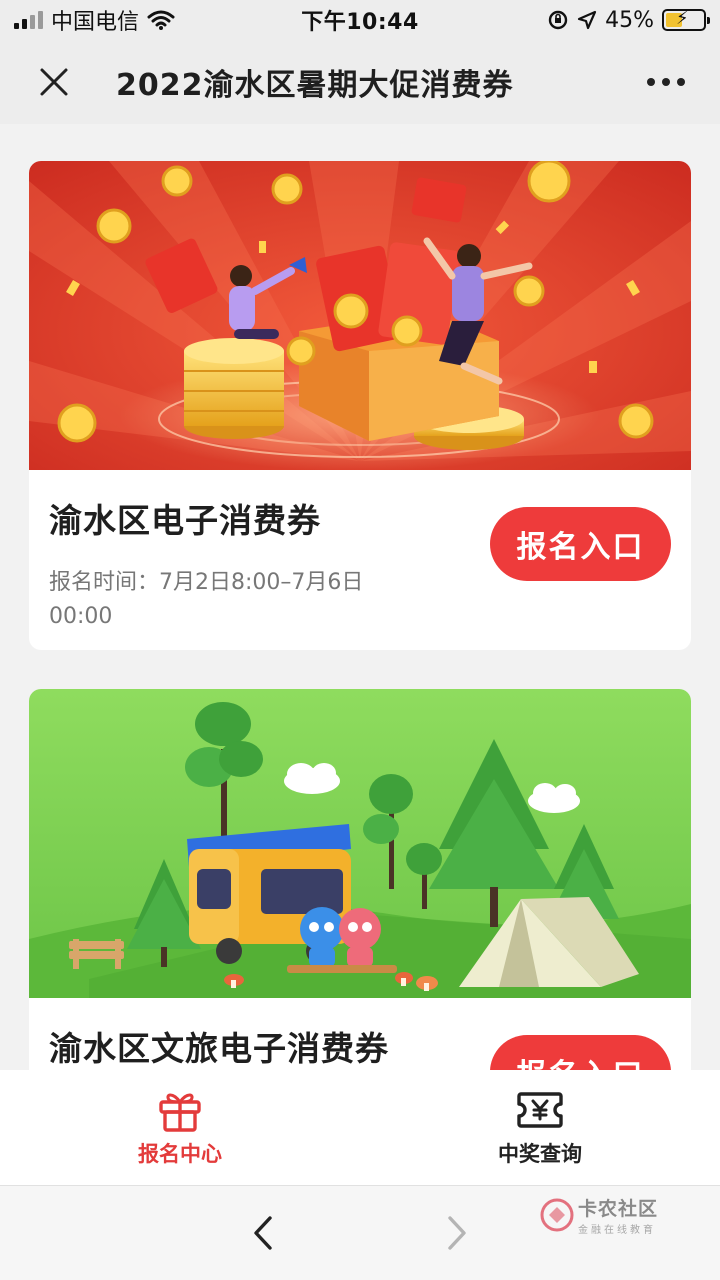 The height and width of the screenshot is (1280, 720). I want to click on battery-percent: 45%, so click(629, 20).